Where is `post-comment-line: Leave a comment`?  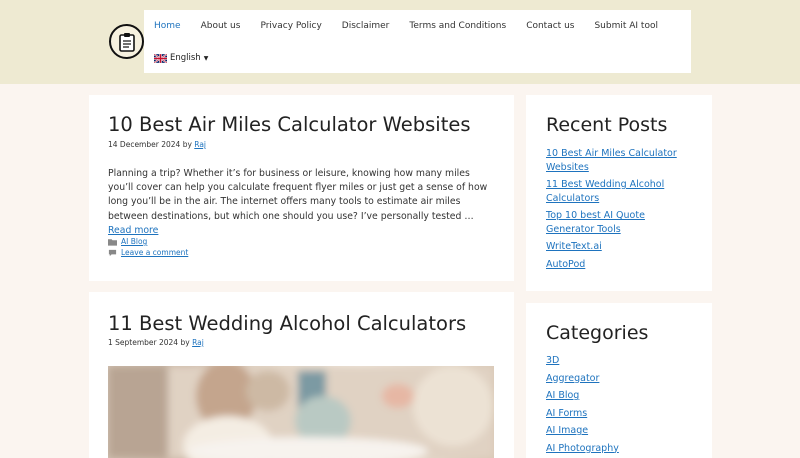
post-comment-line: Leave a comment is located at coordinates (148, 252).